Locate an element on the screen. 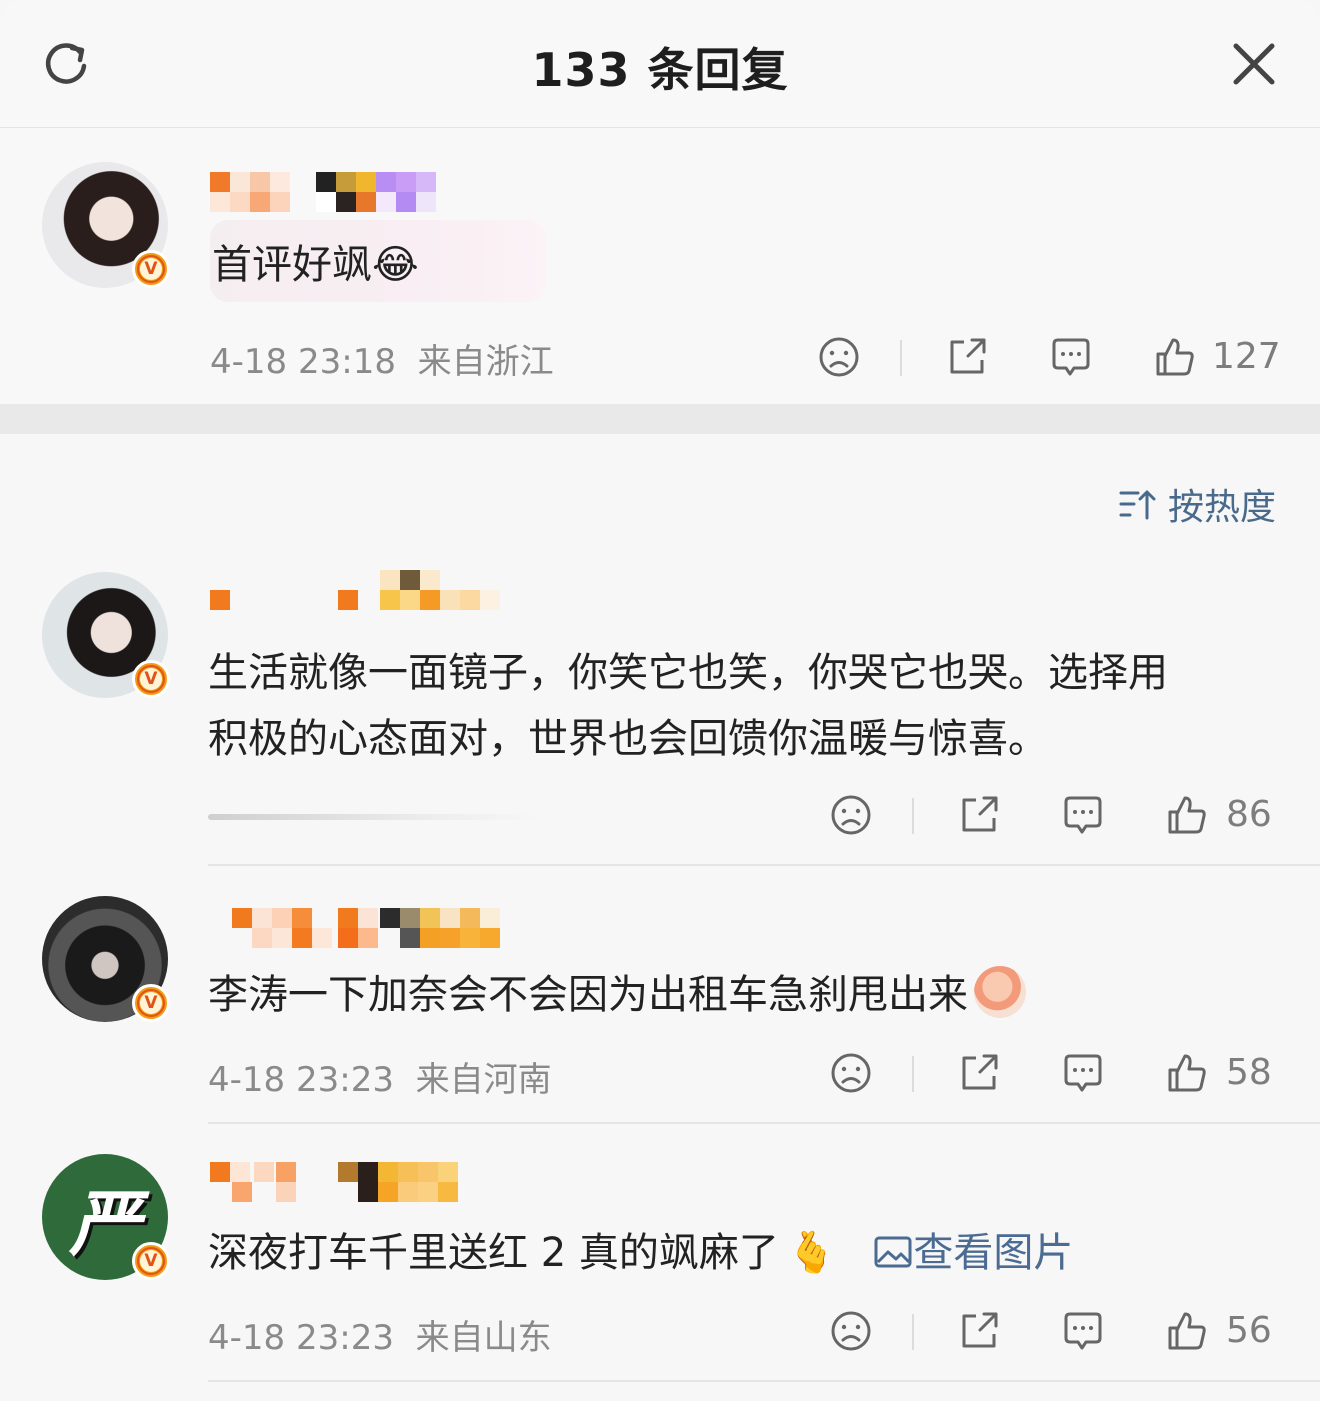 This screenshot has height=1401, width=1320. sort-toggle: 按热度 is located at coordinates (1197, 504).